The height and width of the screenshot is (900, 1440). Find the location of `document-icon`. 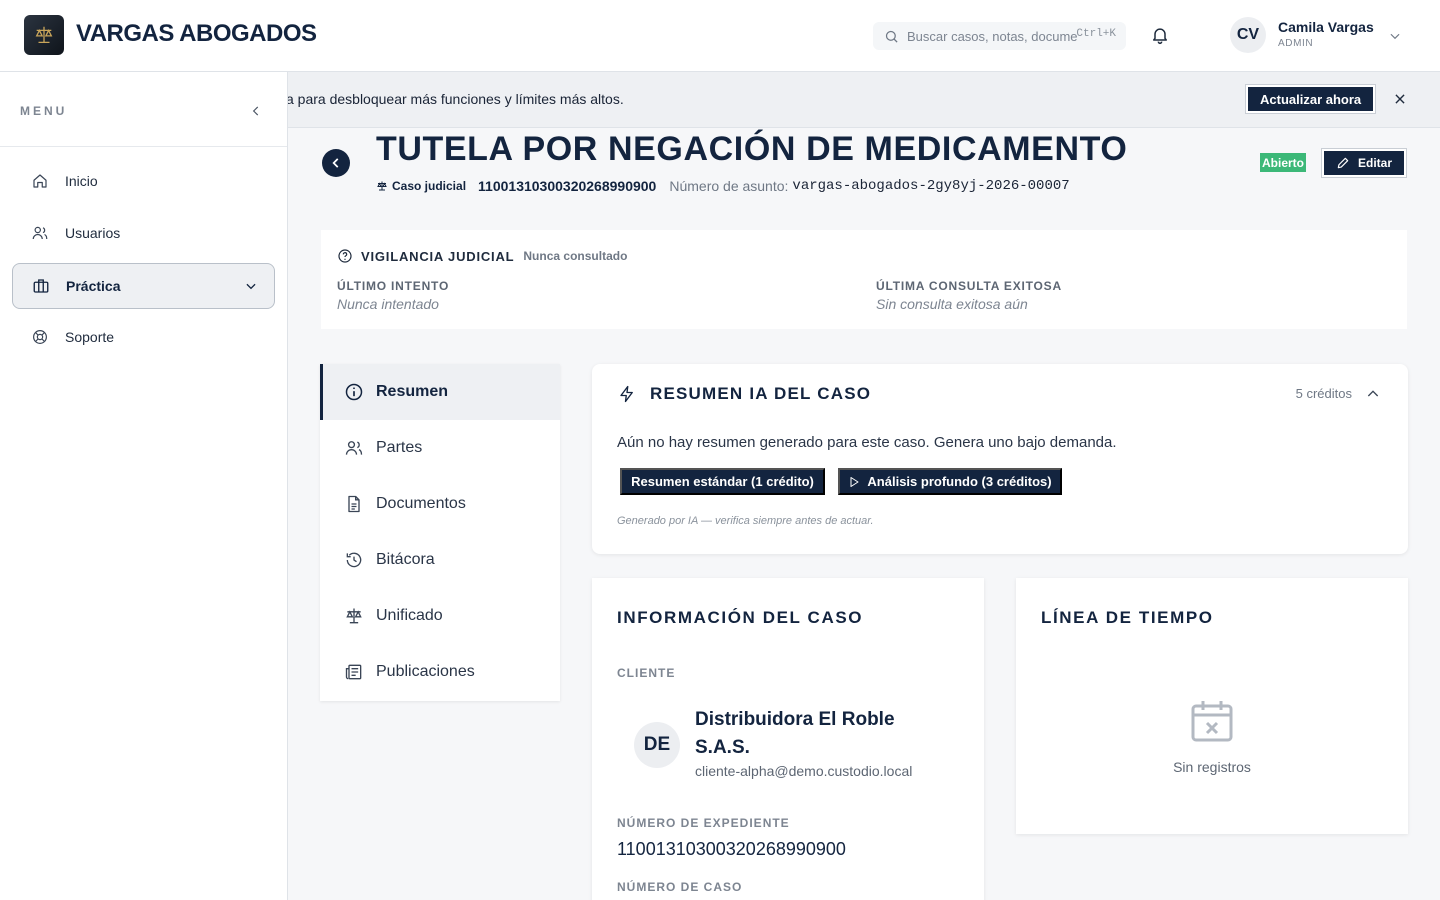

document-icon is located at coordinates (354, 504).